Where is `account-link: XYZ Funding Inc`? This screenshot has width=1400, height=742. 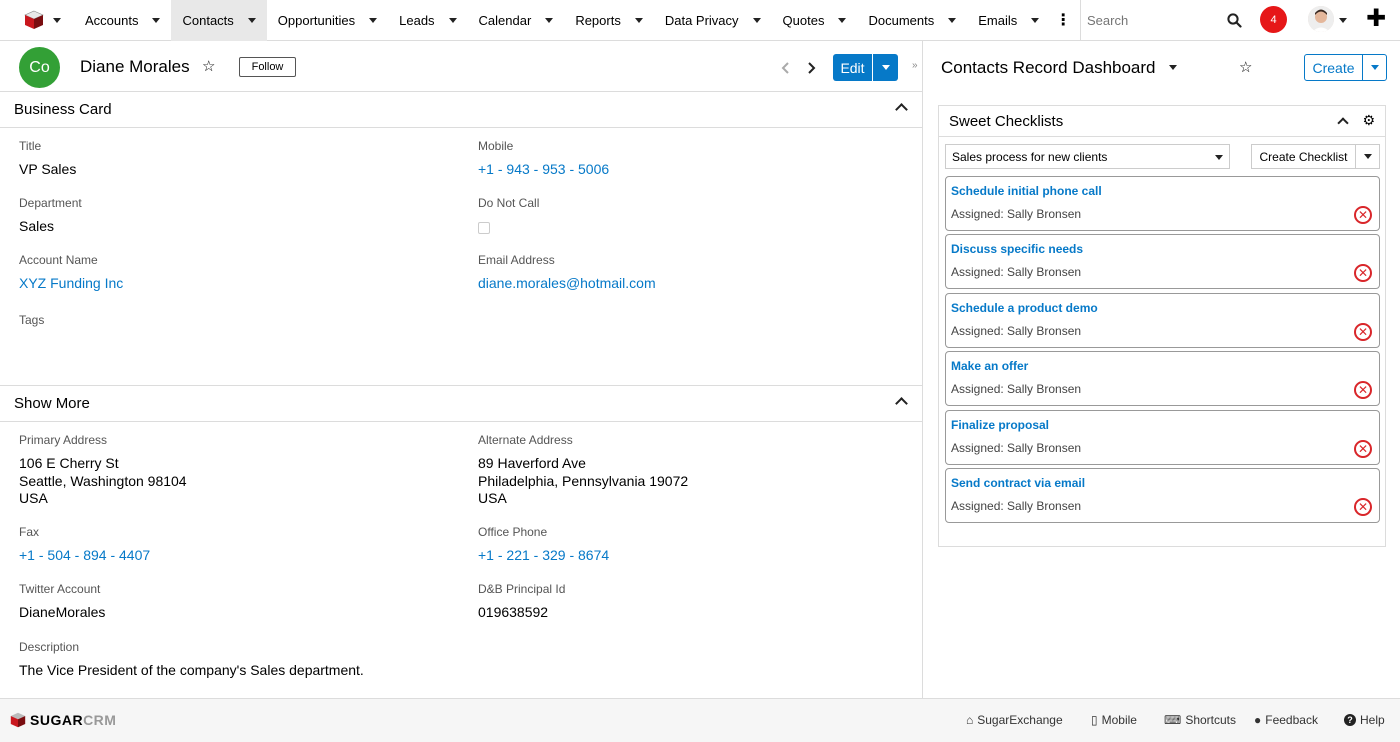
account-link: XYZ Funding Inc is located at coordinates (71, 284).